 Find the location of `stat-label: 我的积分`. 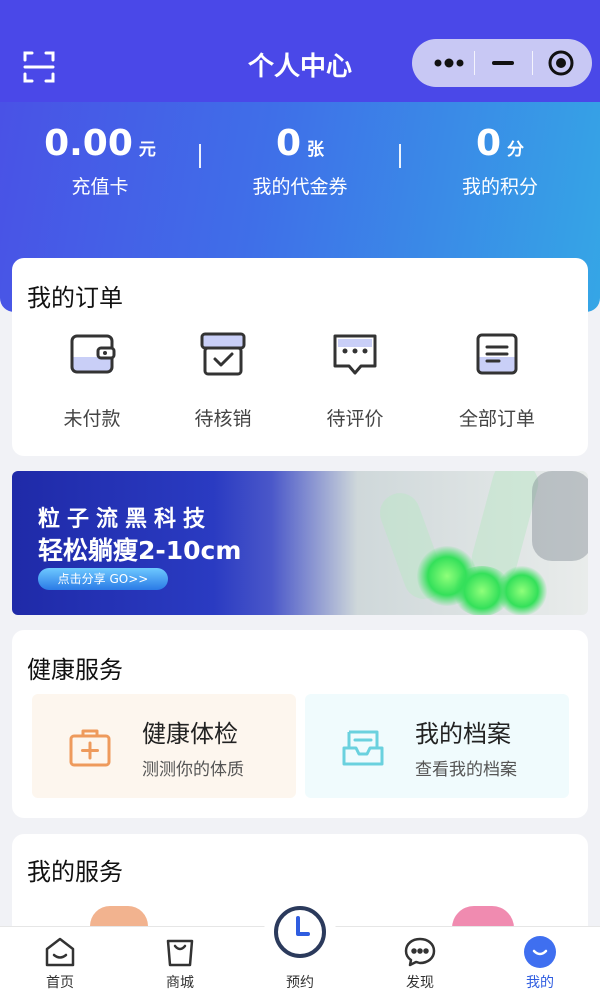

stat-label: 我的积分 is located at coordinates (499, 187).